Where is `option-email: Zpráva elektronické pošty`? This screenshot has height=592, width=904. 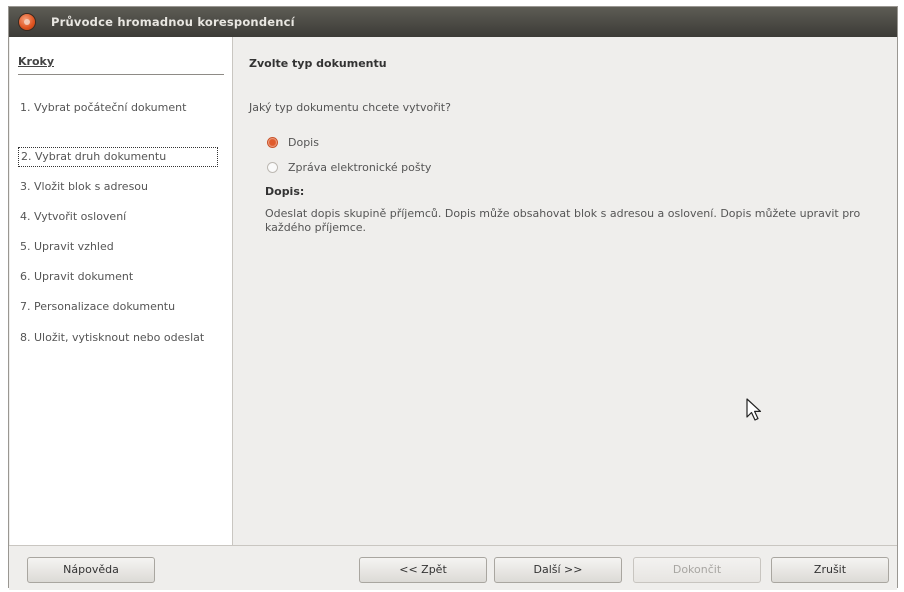 option-email: Zpráva elektronické pošty is located at coordinates (349, 167).